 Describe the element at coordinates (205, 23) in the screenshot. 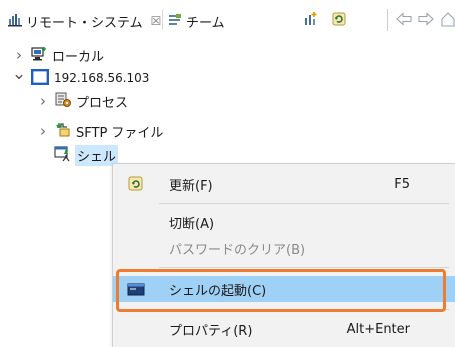

I see `tab-team-label: チーム` at that location.